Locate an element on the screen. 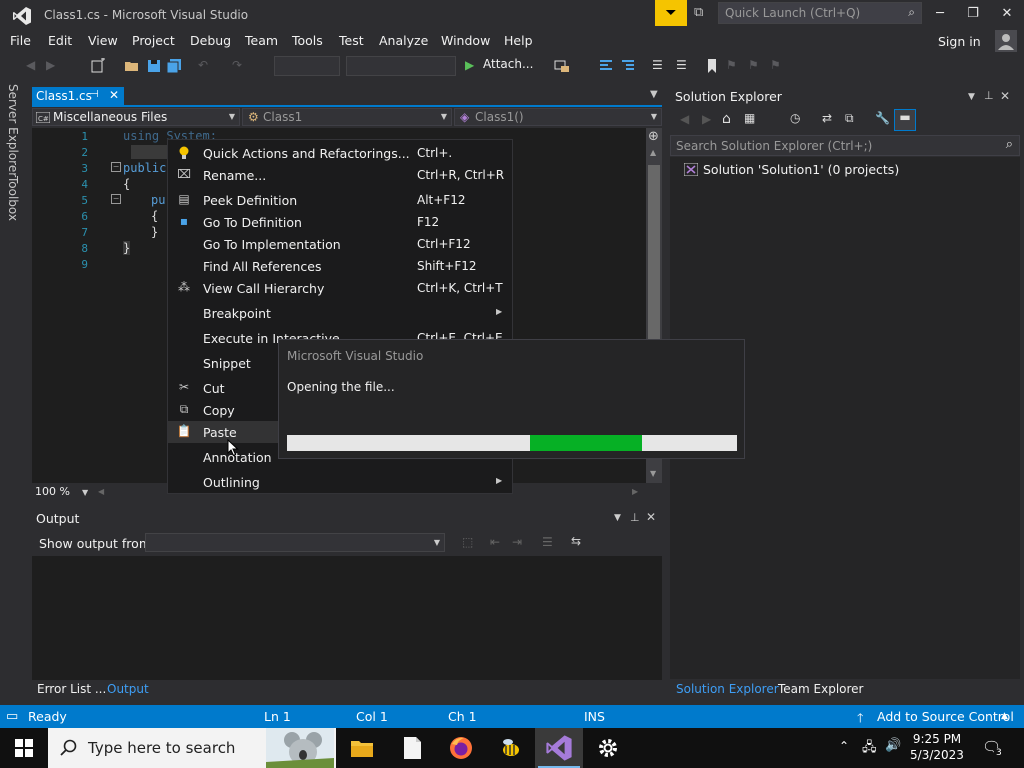 This screenshot has width=1024, height=768. menu-test: Test is located at coordinates (351, 40).